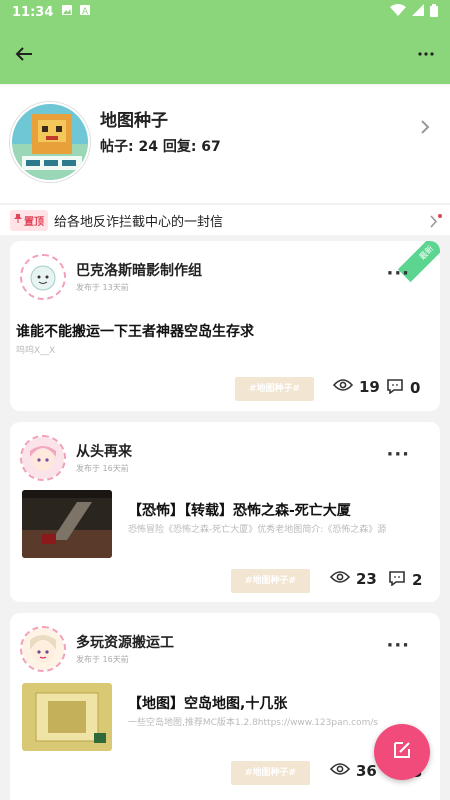 This screenshot has width=450, height=800. What do you see at coordinates (50, 142) in the screenshot?
I see `forum-avatar` at bounding box center [50, 142].